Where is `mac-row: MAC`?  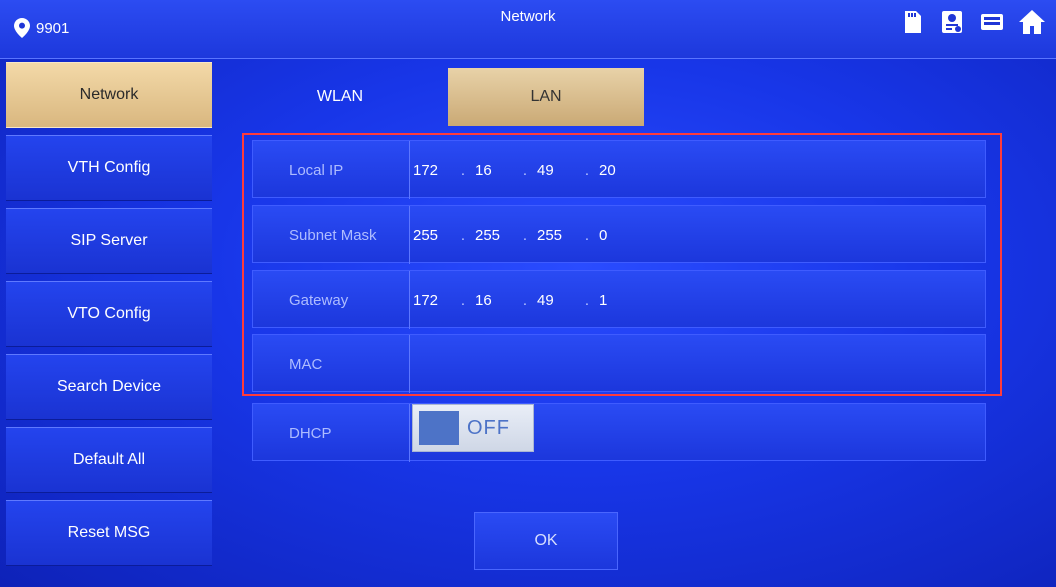 mac-row: MAC is located at coordinates (619, 363).